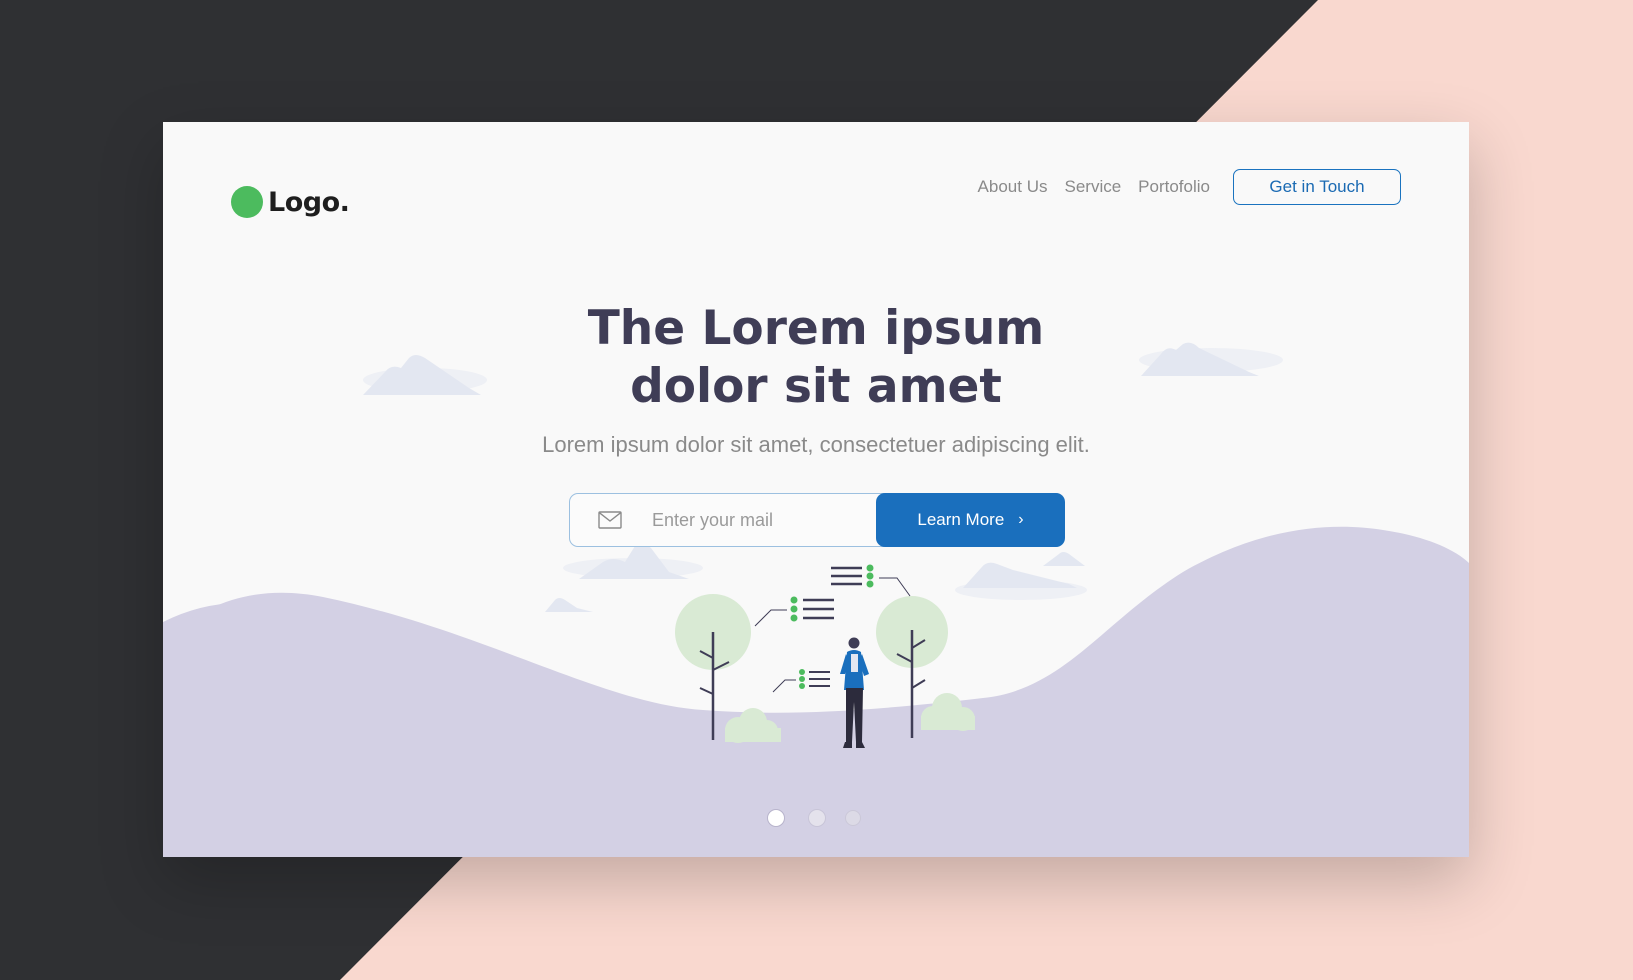 This screenshot has height=980, width=1633. I want to click on hero-title-line-1: The Lorem ipsum, so click(816, 328).